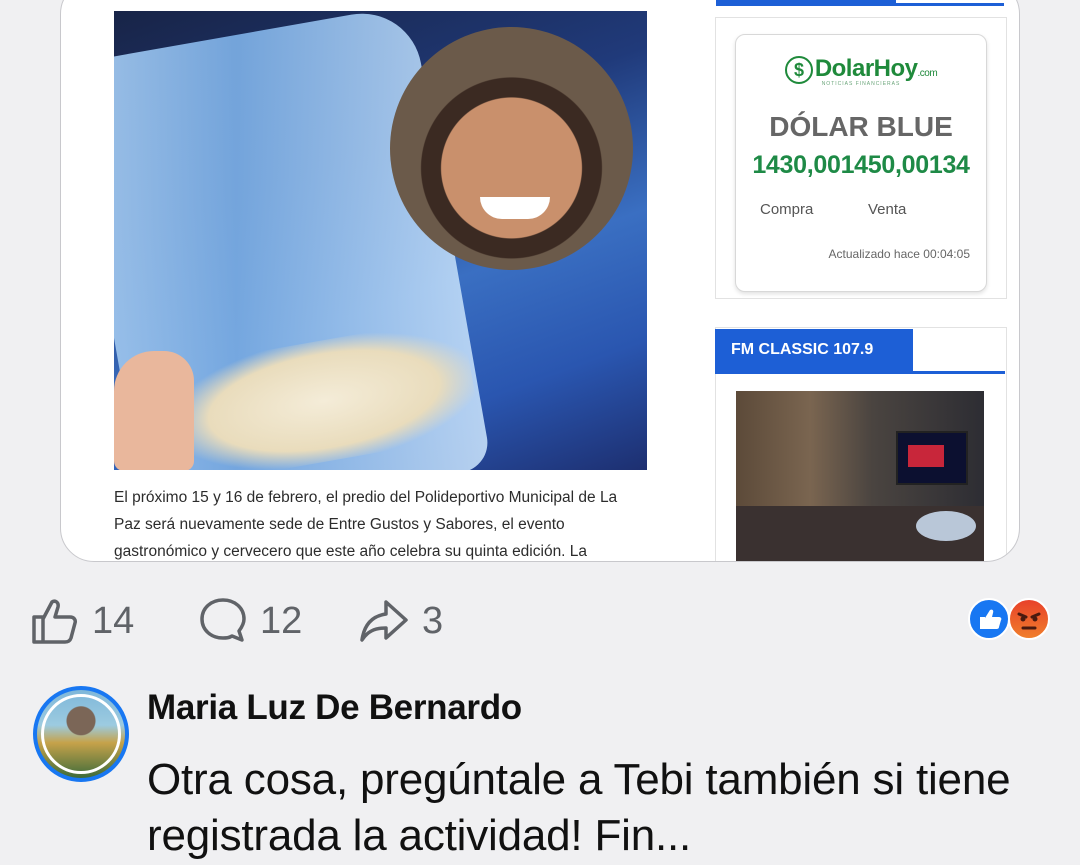 Image resolution: width=1080 pixels, height=865 pixels. I want to click on thumb-up-icon, so click(54, 621).